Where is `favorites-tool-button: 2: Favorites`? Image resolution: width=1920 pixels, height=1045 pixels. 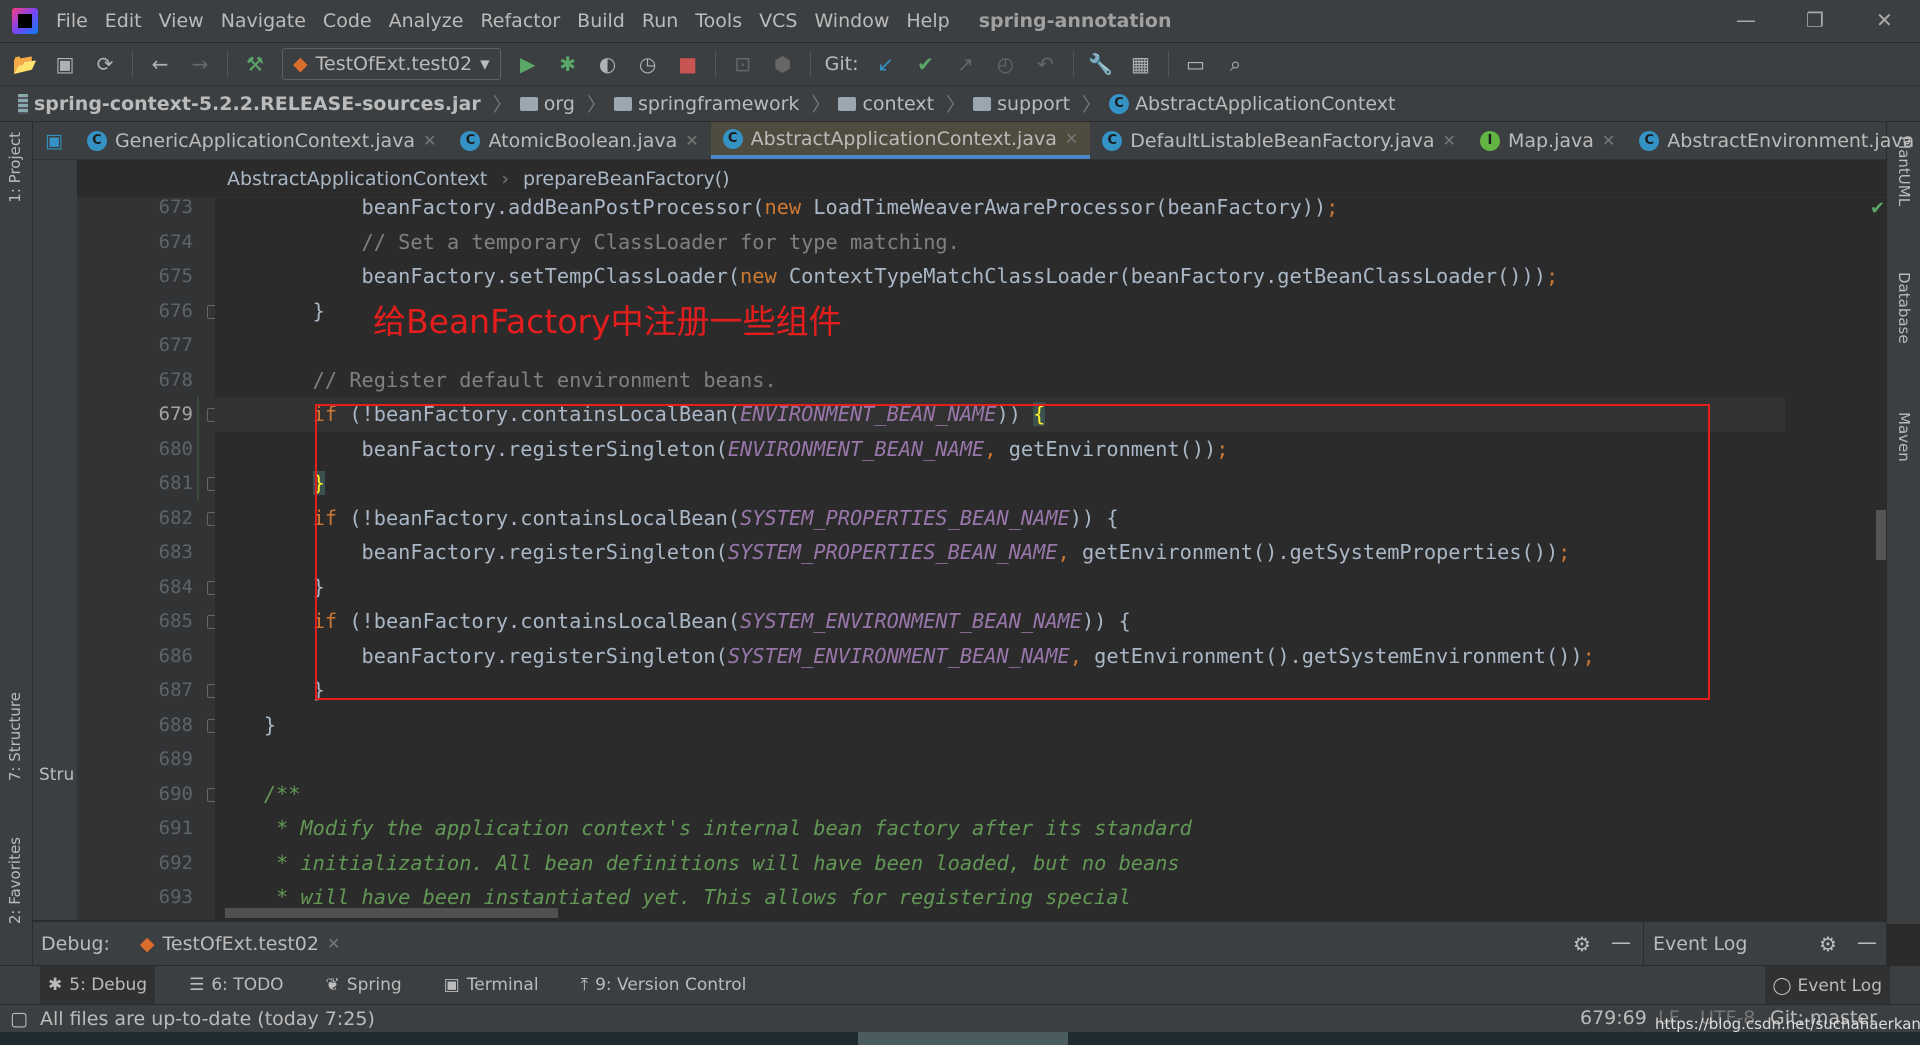
favorites-tool-button: 2: Favorites is located at coordinates (15, 880).